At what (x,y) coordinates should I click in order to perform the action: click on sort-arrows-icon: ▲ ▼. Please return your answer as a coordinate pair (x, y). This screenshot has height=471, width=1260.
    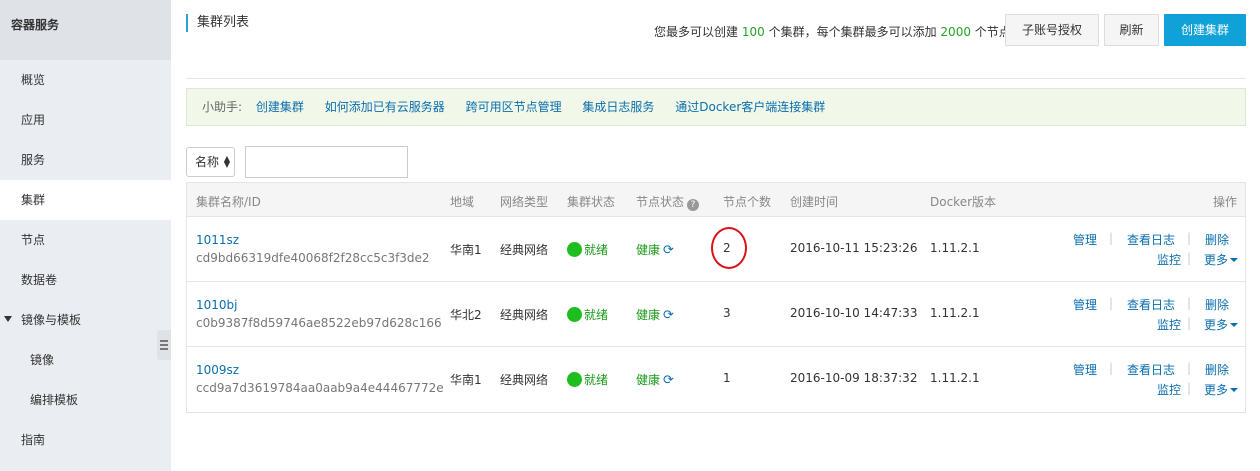
    Looking at the image, I should click on (226, 161).